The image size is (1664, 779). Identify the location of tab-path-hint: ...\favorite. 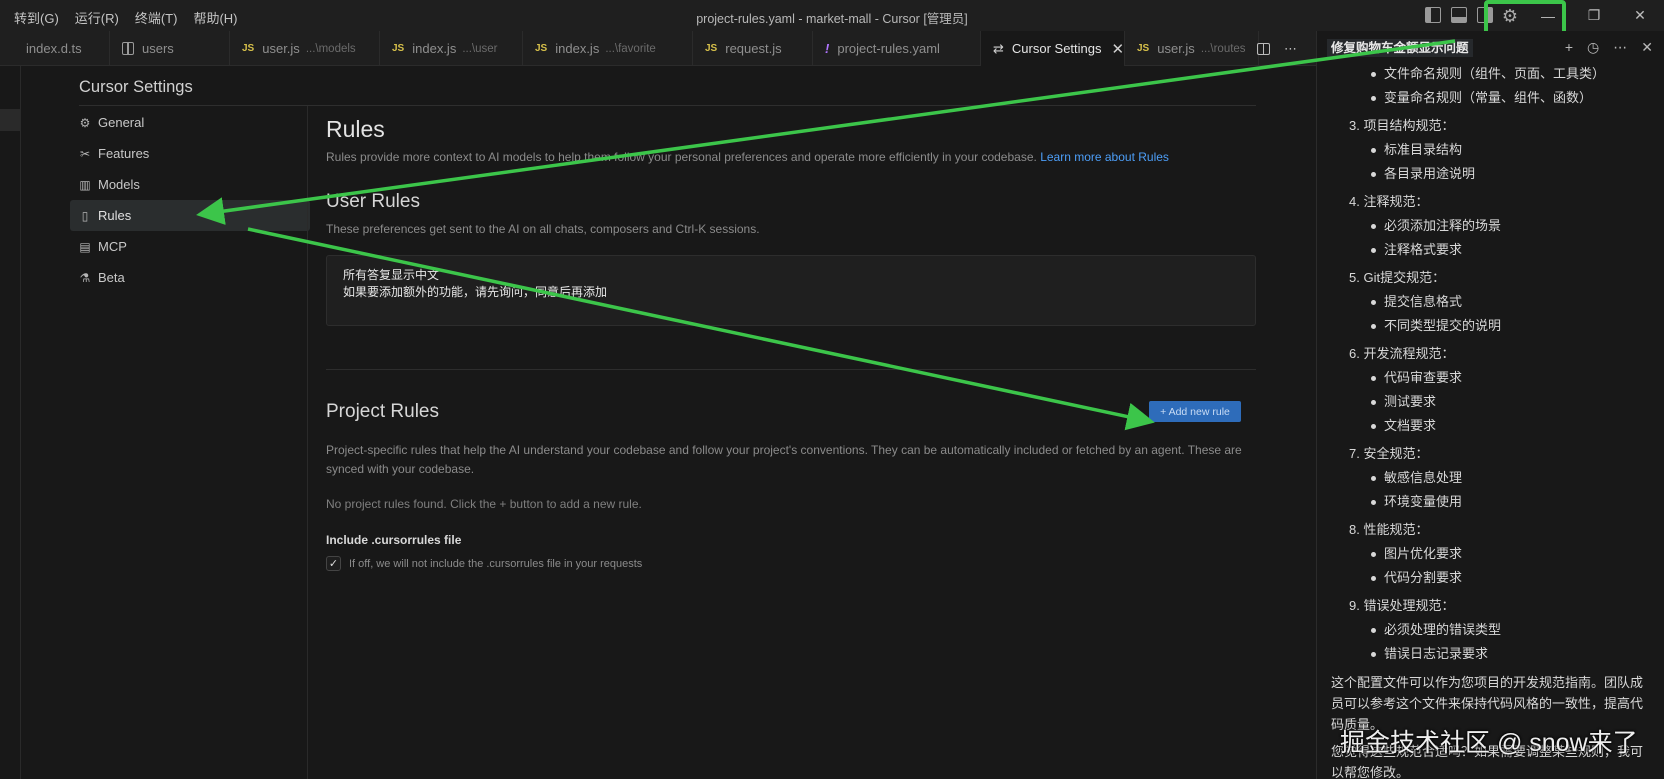
(630, 48).